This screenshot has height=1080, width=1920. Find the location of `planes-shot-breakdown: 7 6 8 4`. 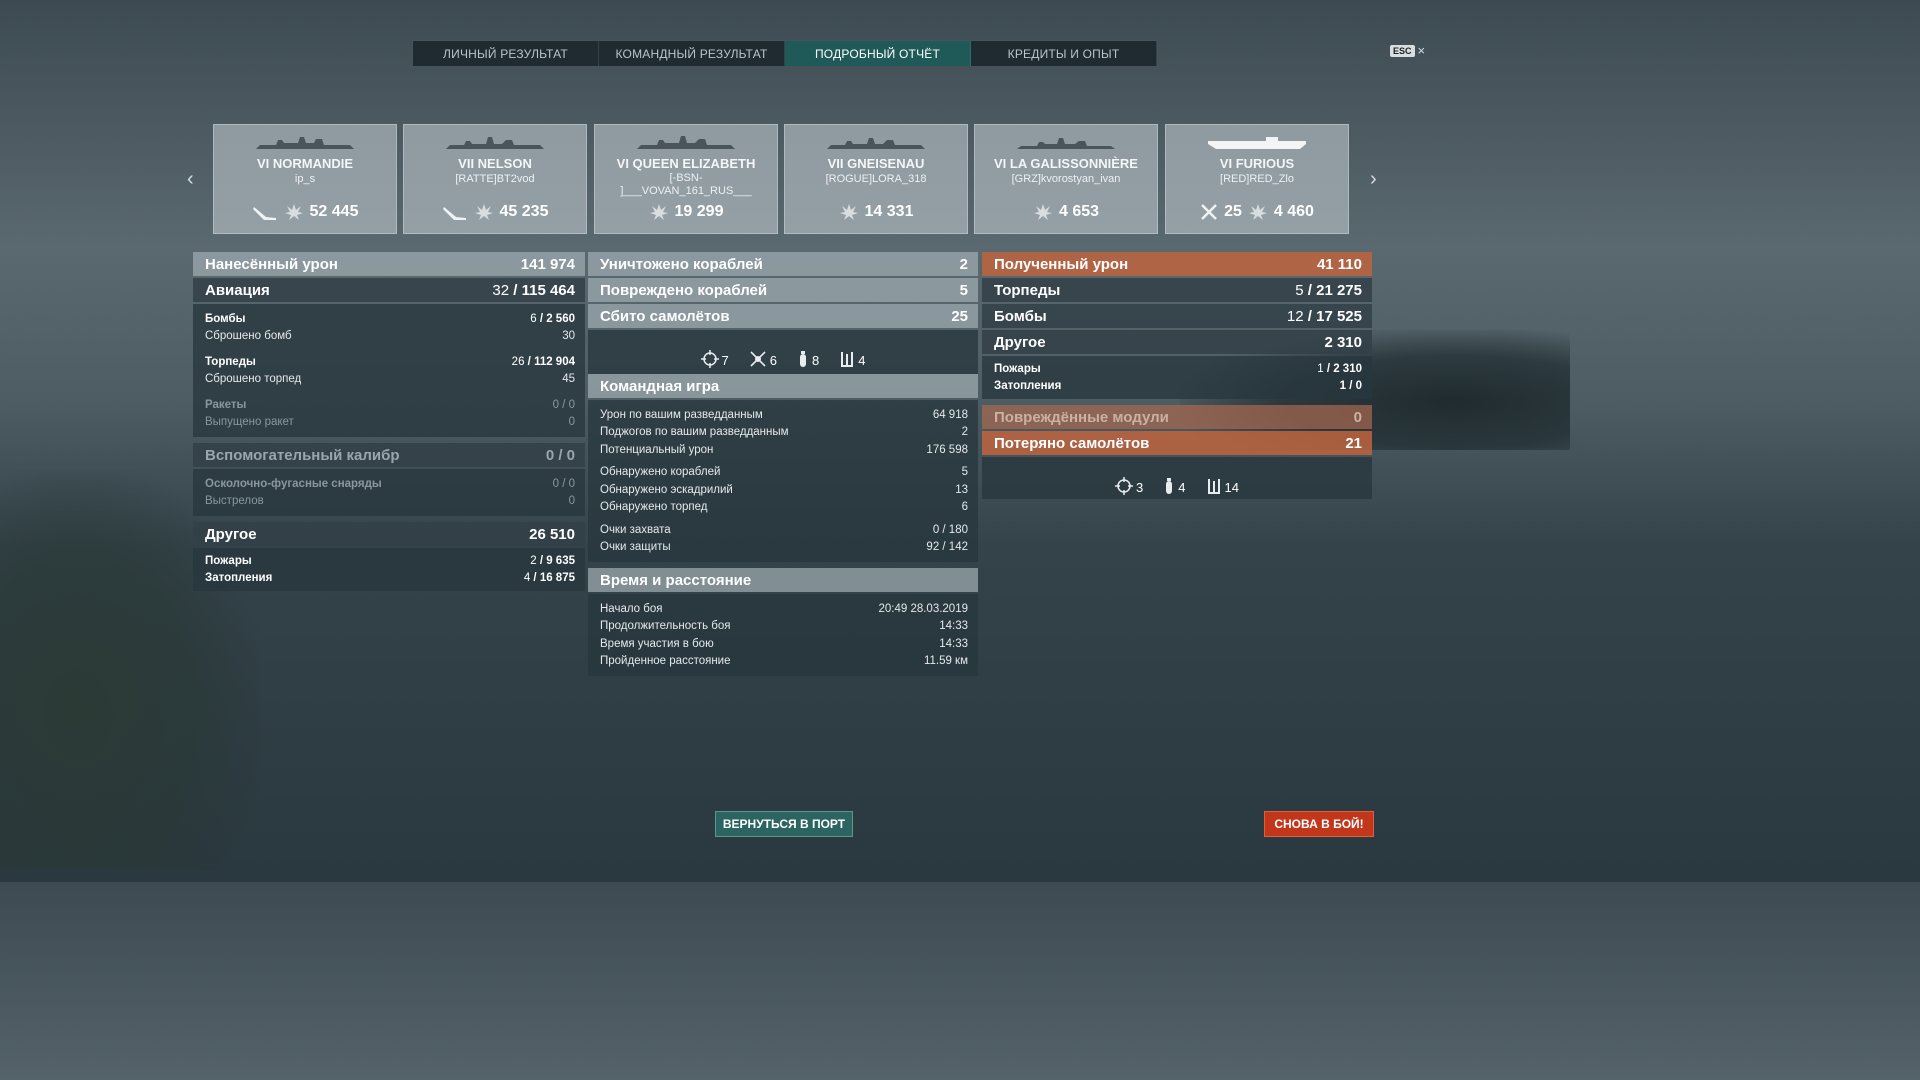

planes-shot-breakdown: 7 6 8 4 is located at coordinates (783, 352).